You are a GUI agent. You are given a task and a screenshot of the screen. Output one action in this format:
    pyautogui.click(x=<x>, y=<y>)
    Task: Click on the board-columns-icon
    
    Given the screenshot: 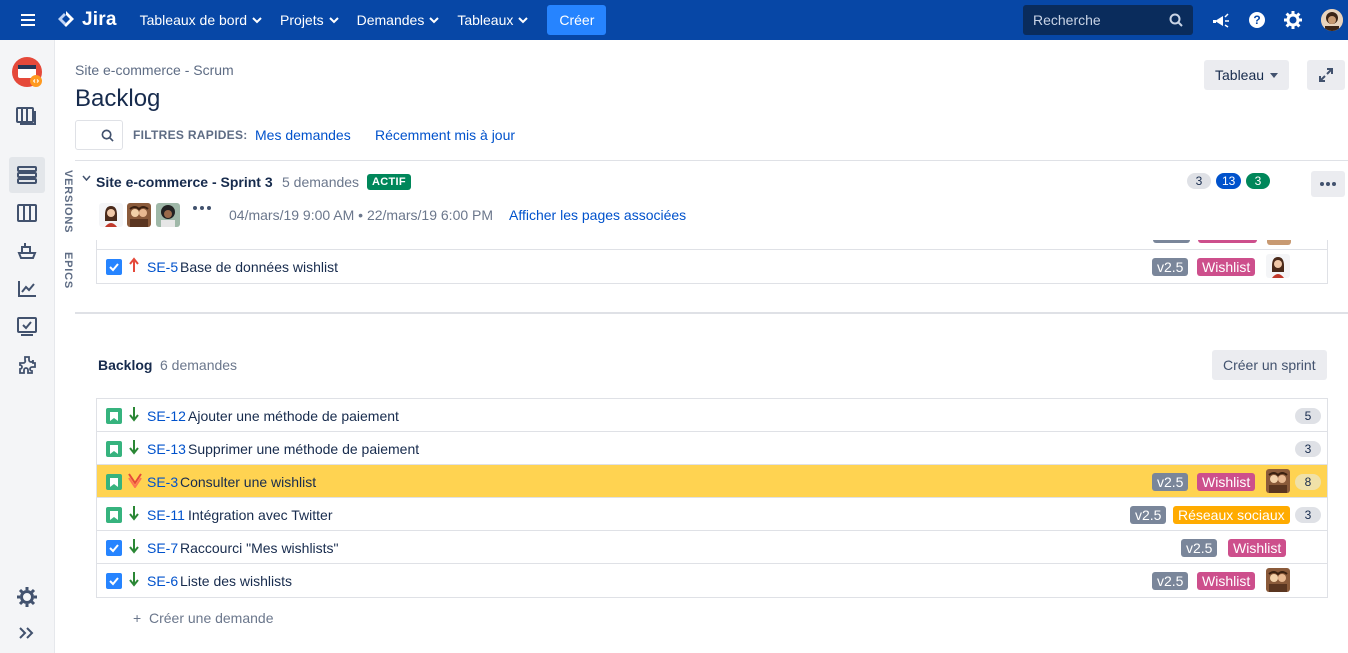 What is the action you would take?
    pyautogui.click(x=27, y=213)
    